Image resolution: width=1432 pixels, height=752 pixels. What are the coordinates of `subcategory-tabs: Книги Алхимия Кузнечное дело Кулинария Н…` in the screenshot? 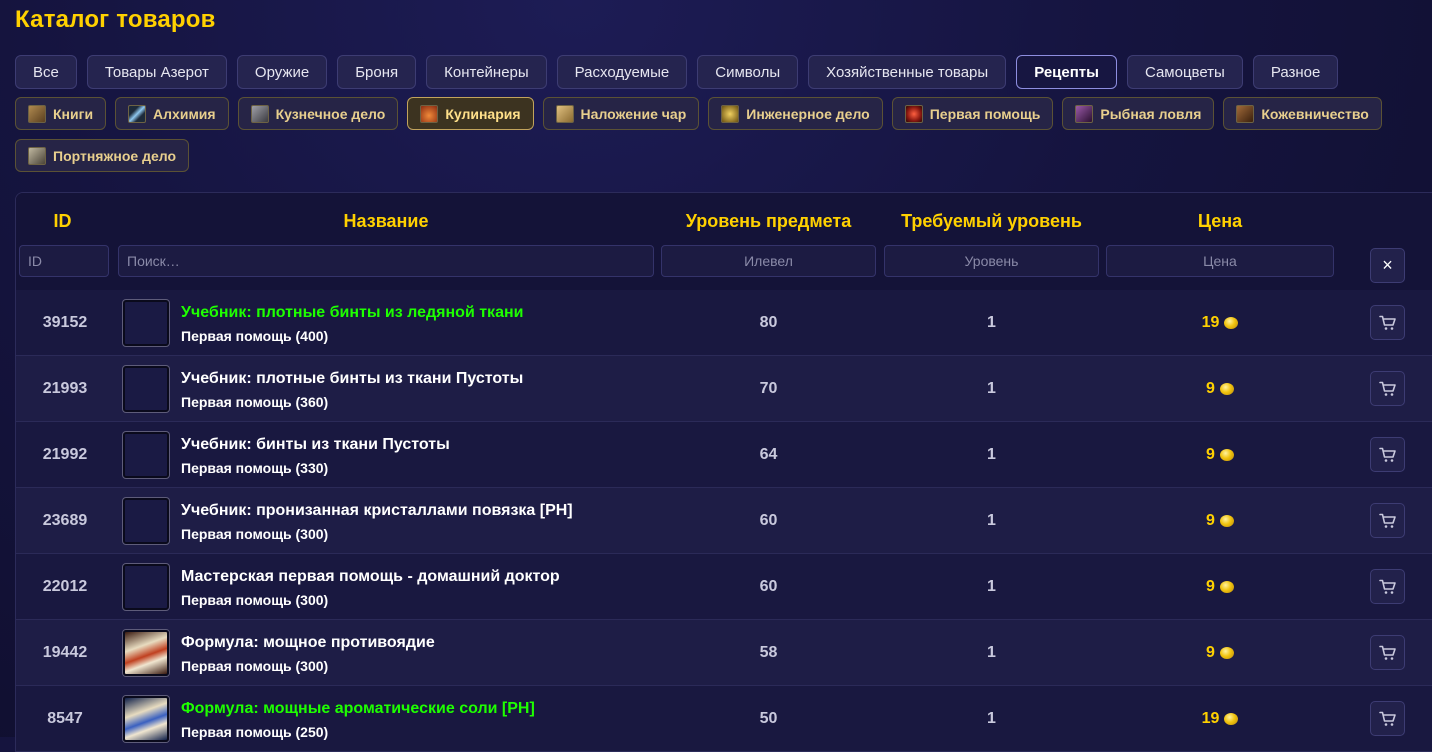 It's located at (720, 139).